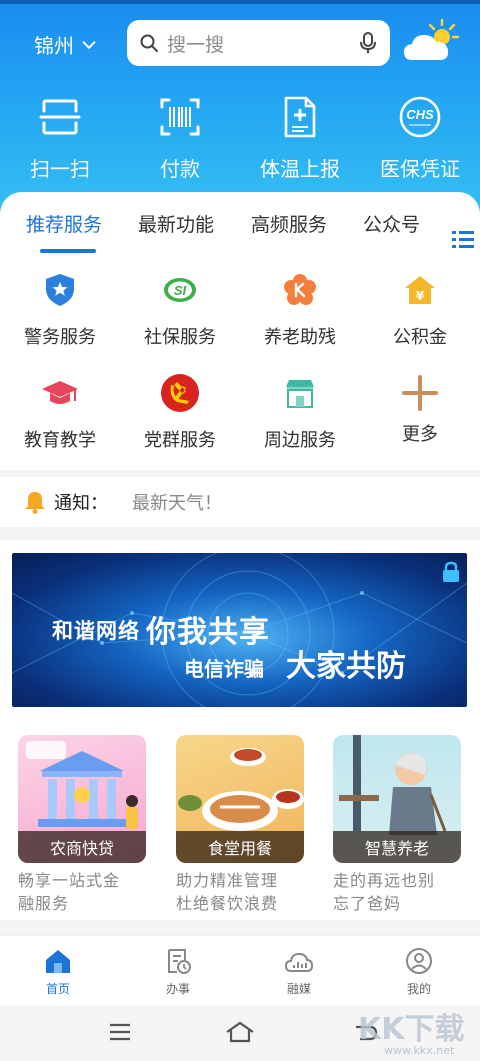 The width and height of the screenshot is (480, 1061). I want to click on feature-card-loan: 农商快贷 畅享一站式金 融服务, so click(82, 825).